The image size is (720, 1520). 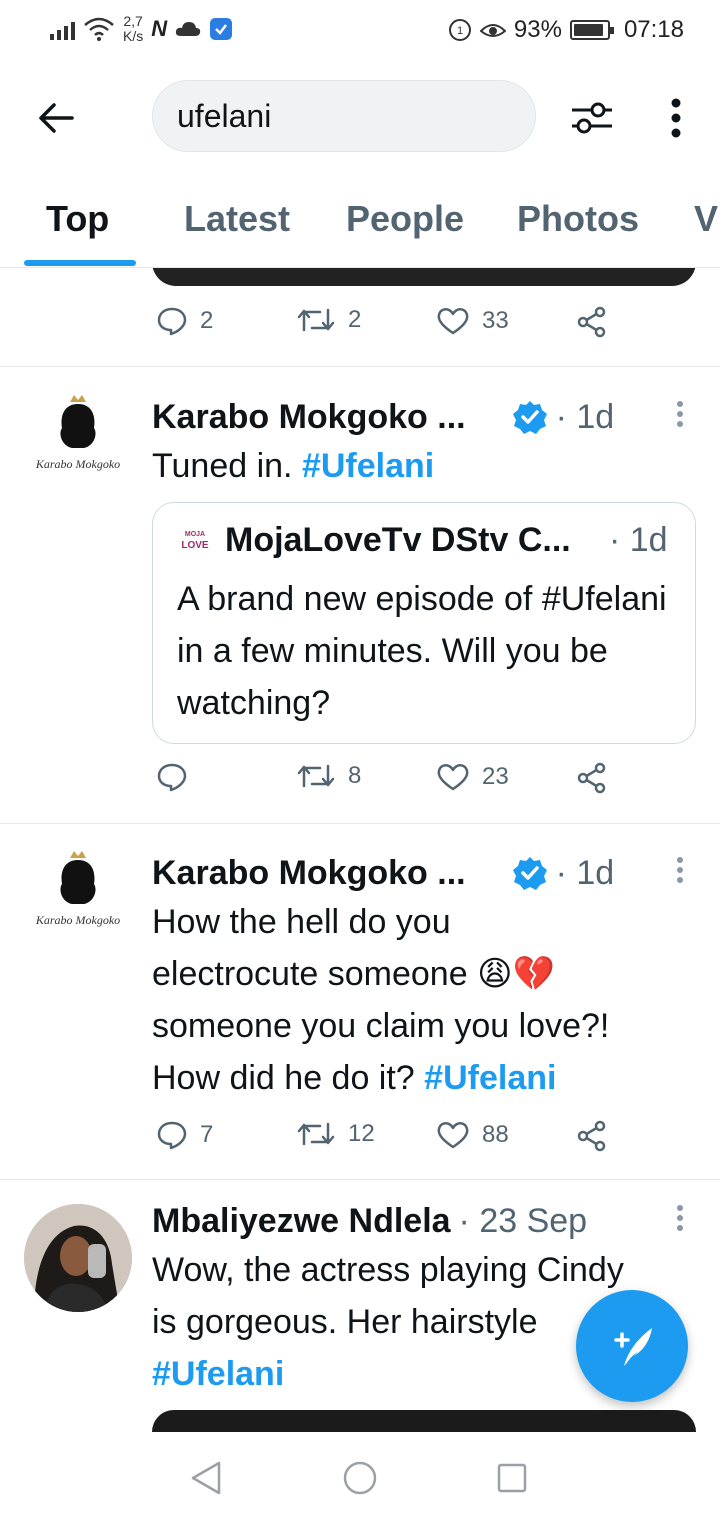 I want to click on retweet-button: 12, so click(x=335, y=1134).